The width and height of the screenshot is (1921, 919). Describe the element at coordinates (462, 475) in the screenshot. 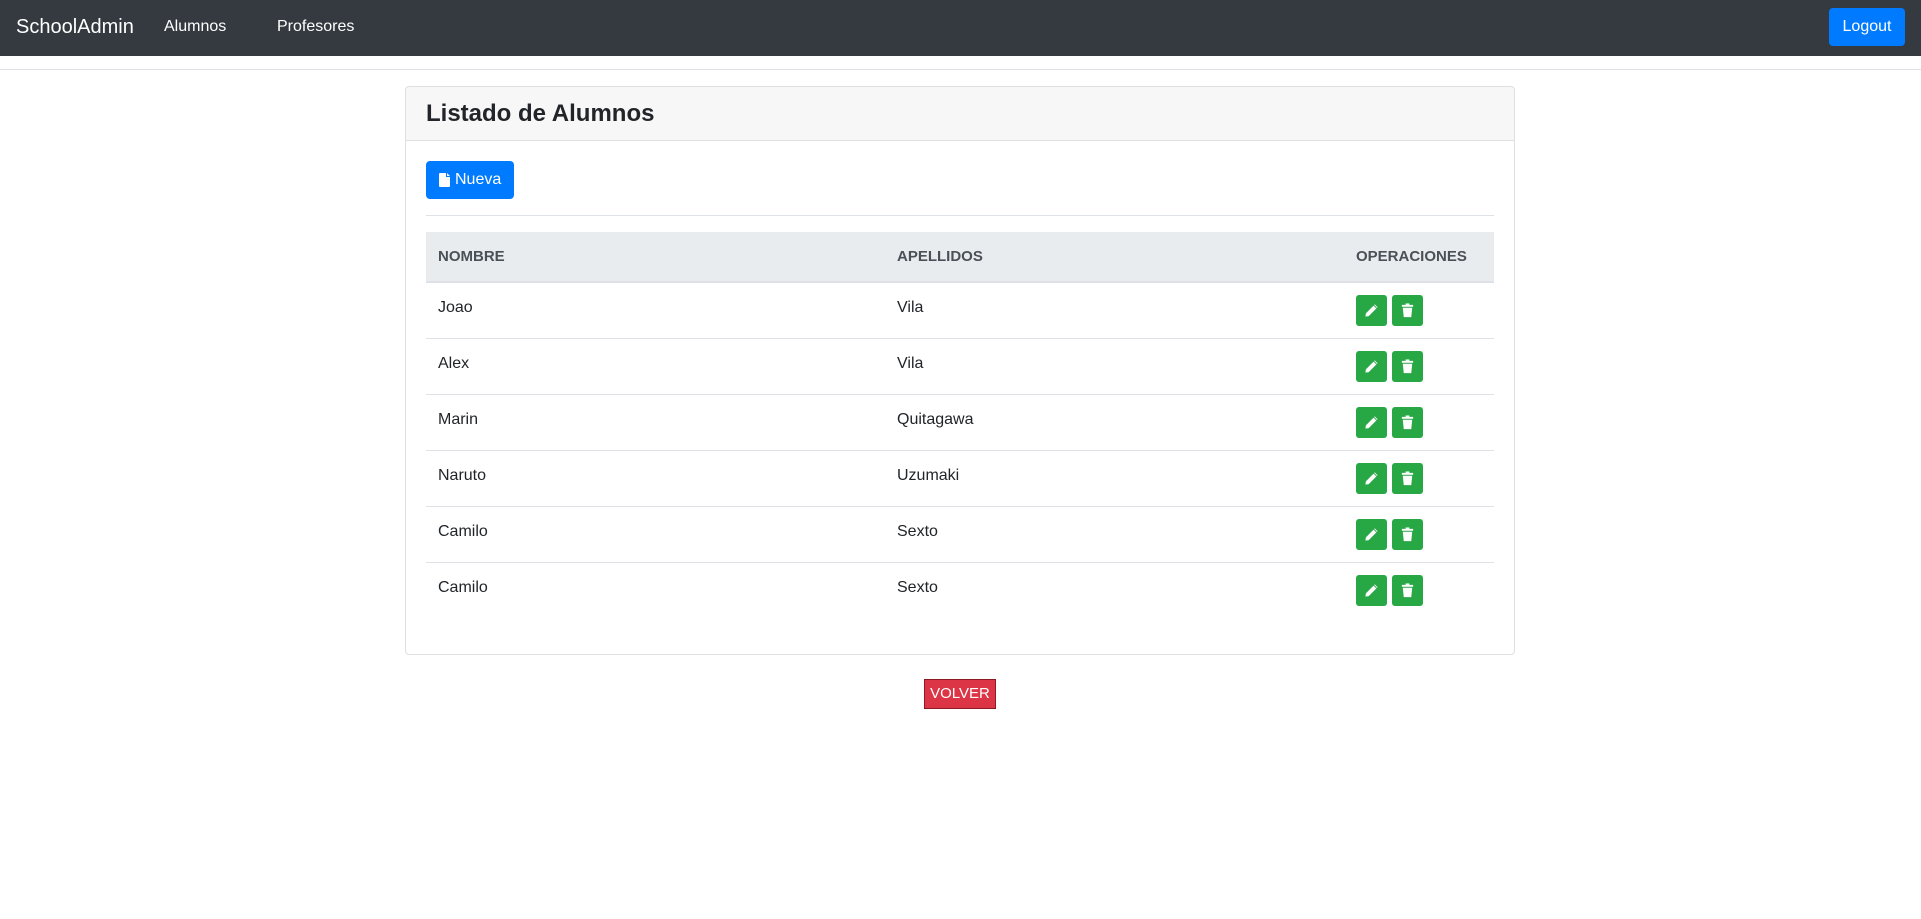

I see `cell-nombre: Naruto` at that location.